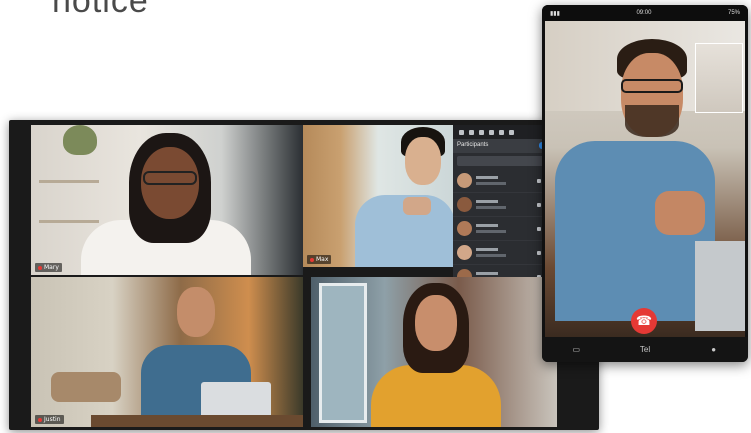 Image resolution: width=751 pixels, height=433 pixels. What do you see at coordinates (49, 419) in the screenshot?
I see `participant-name-label: Justin` at bounding box center [49, 419].